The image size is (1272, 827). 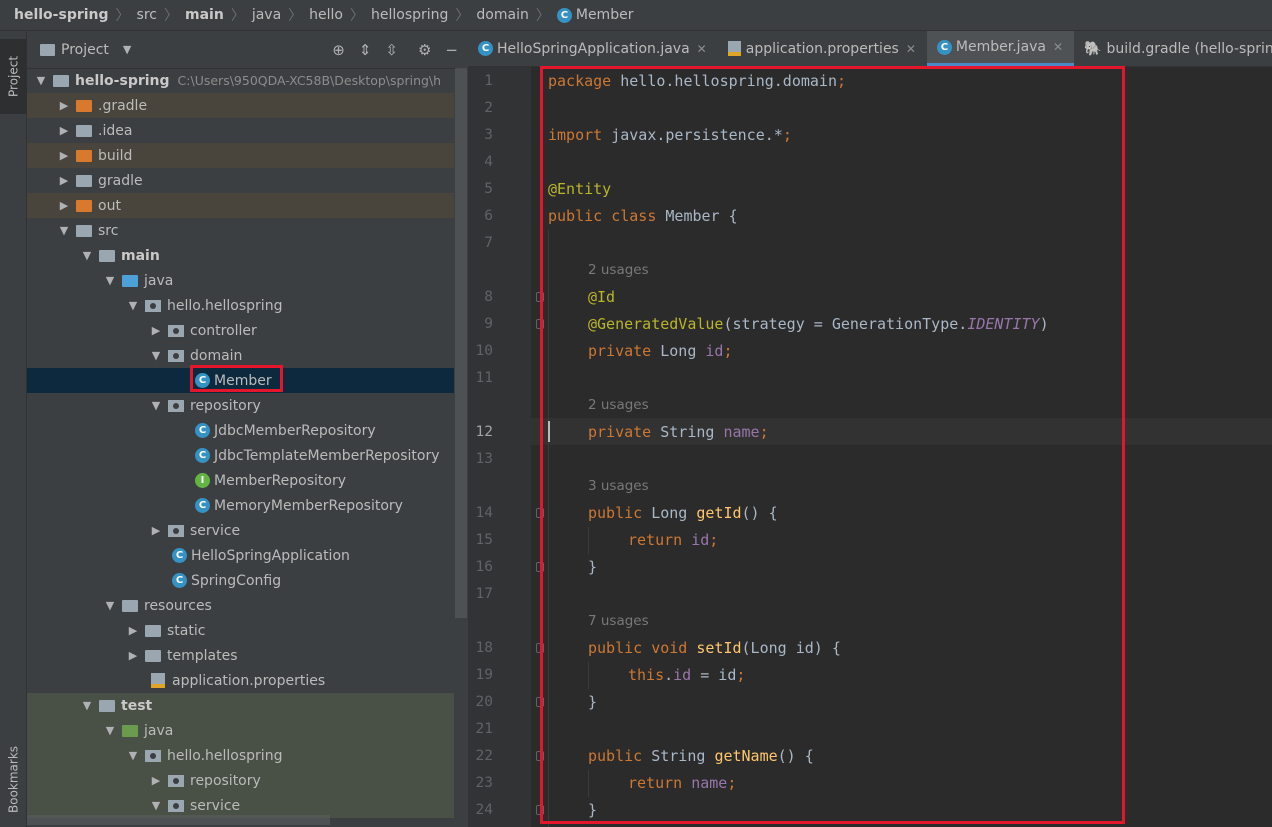 What do you see at coordinates (480, 243) in the screenshot?
I see `line-number: 7` at bounding box center [480, 243].